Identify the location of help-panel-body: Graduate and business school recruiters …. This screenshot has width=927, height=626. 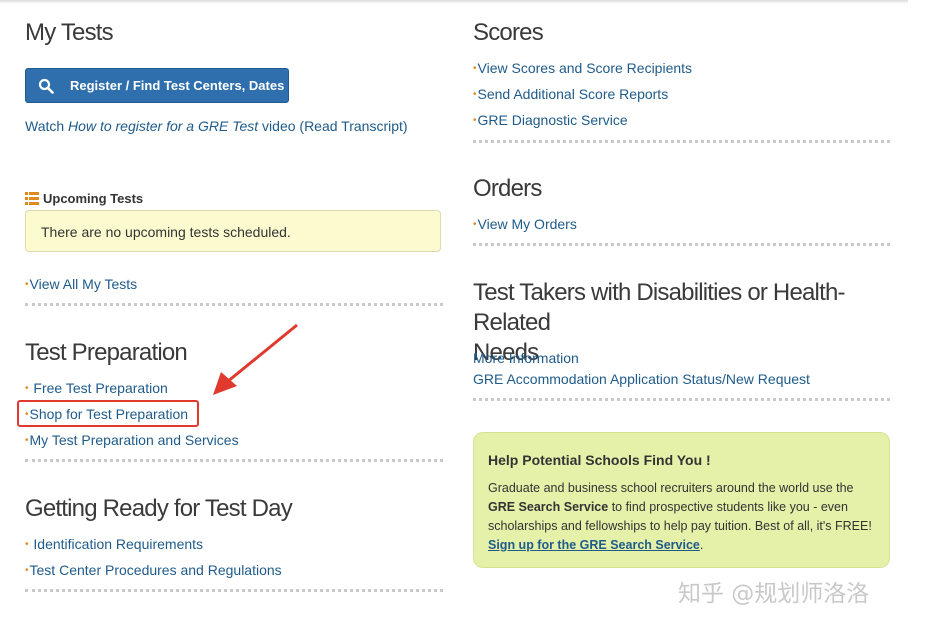
(684, 517).